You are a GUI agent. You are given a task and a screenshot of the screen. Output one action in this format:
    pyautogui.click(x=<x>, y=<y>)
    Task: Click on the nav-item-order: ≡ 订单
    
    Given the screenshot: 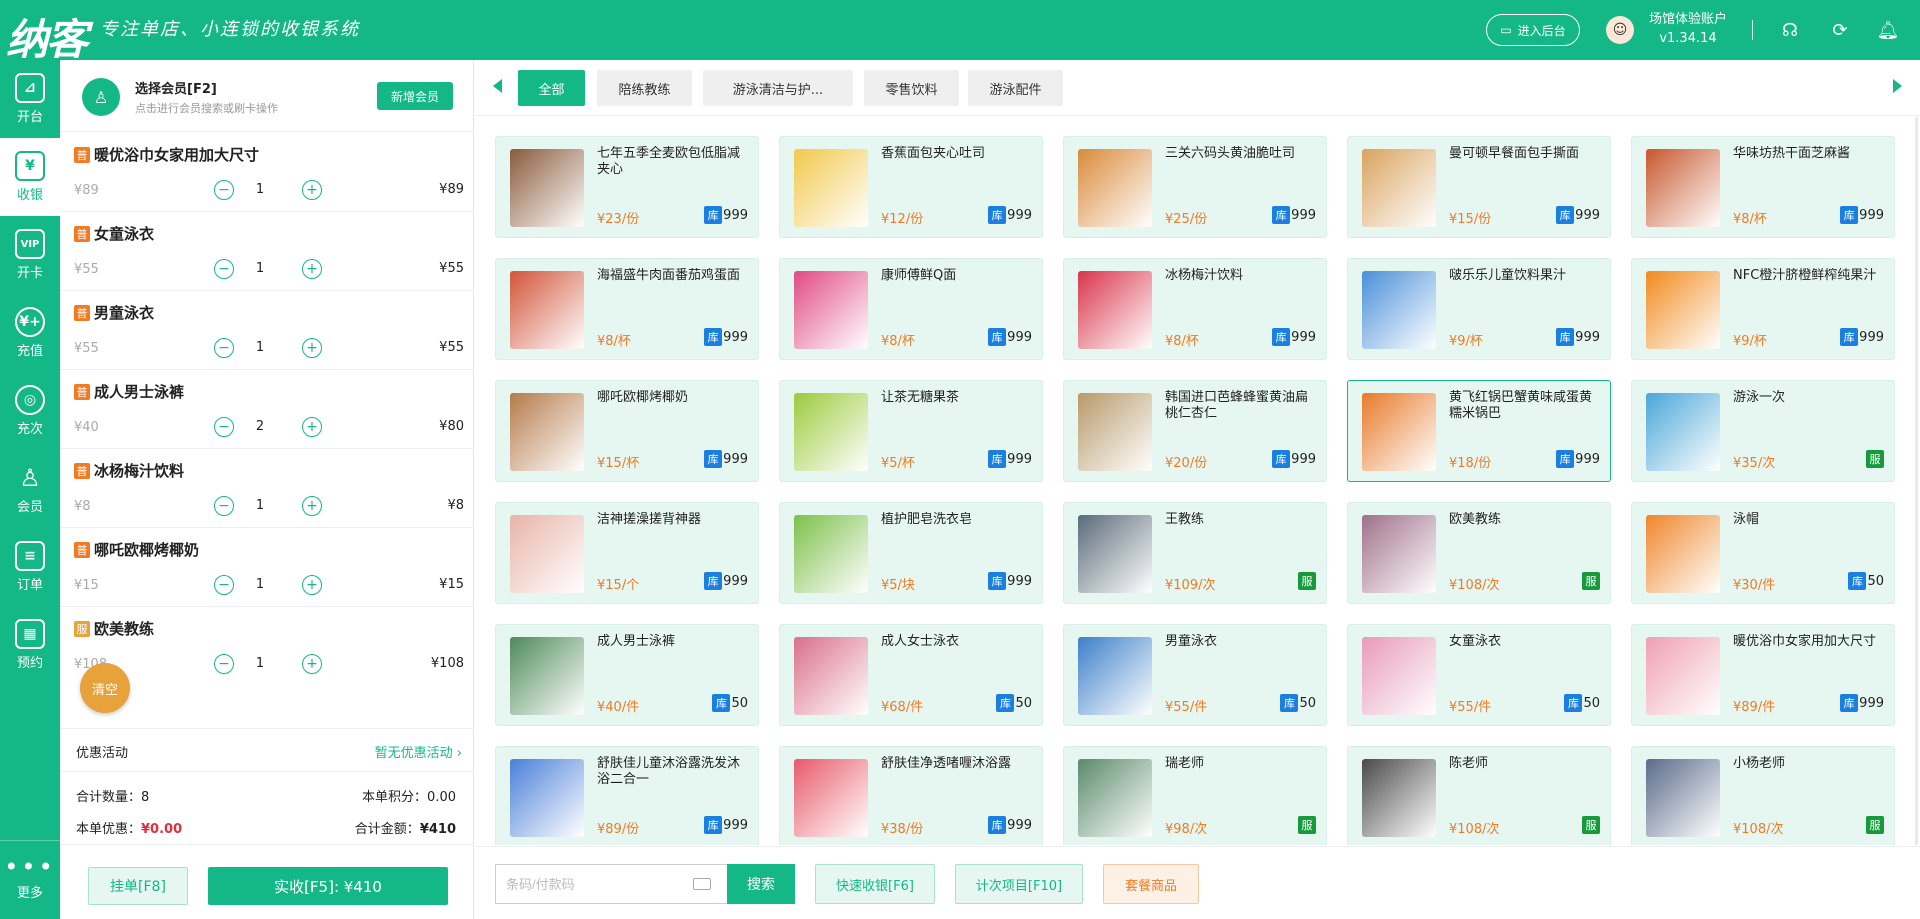 What is the action you would take?
    pyautogui.click(x=30, y=567)
    